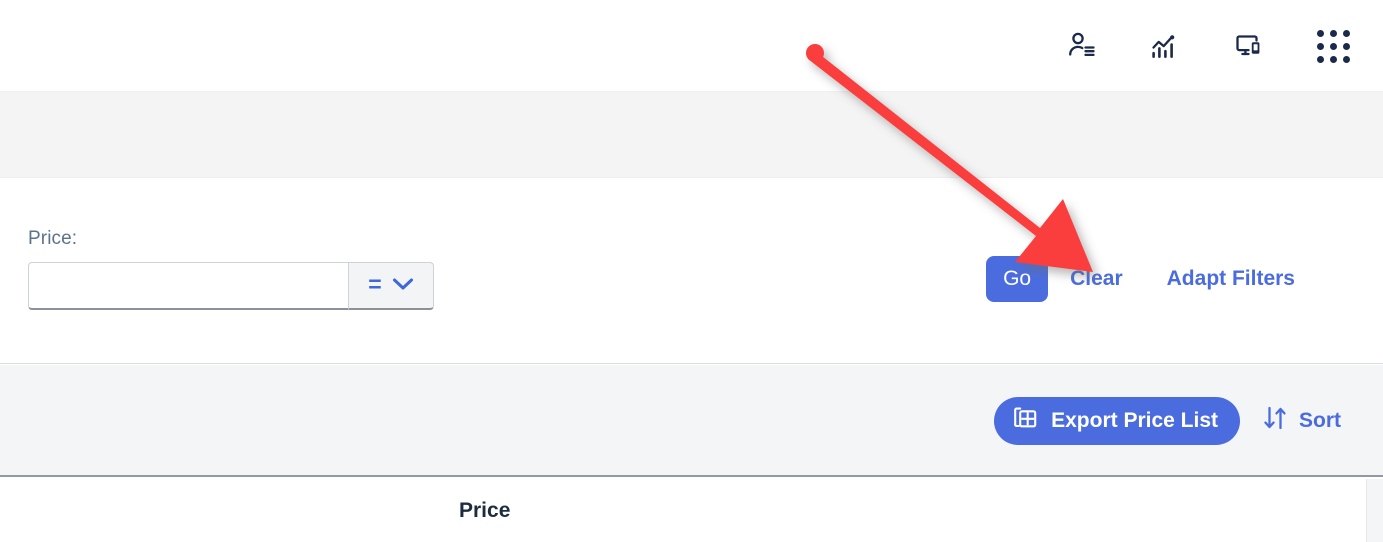 The width and height of the screenshot is (1383, 542). I want to click on equals-operator-icon: =, so click(375, 284).